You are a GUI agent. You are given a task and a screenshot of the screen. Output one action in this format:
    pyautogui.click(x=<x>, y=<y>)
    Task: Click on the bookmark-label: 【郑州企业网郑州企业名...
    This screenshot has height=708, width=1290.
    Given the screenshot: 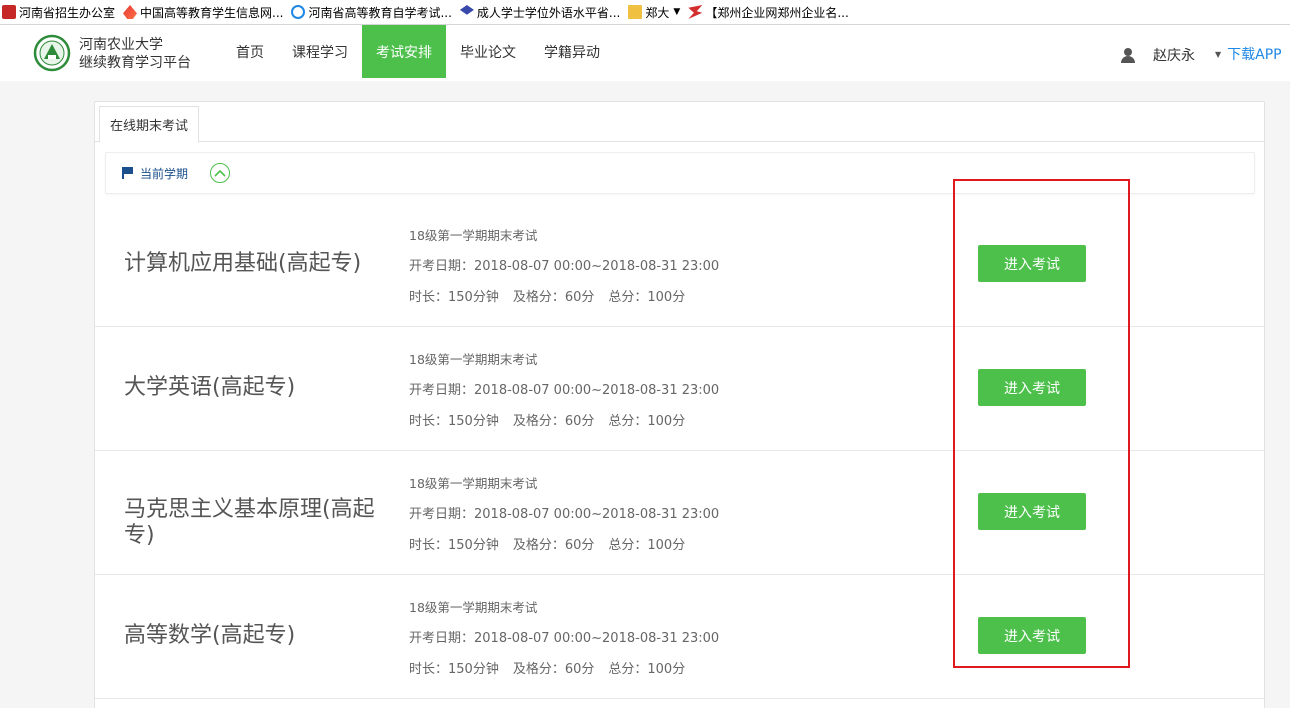 What is the action you would take?
    pyautogui.click(x=777, y=12)
    